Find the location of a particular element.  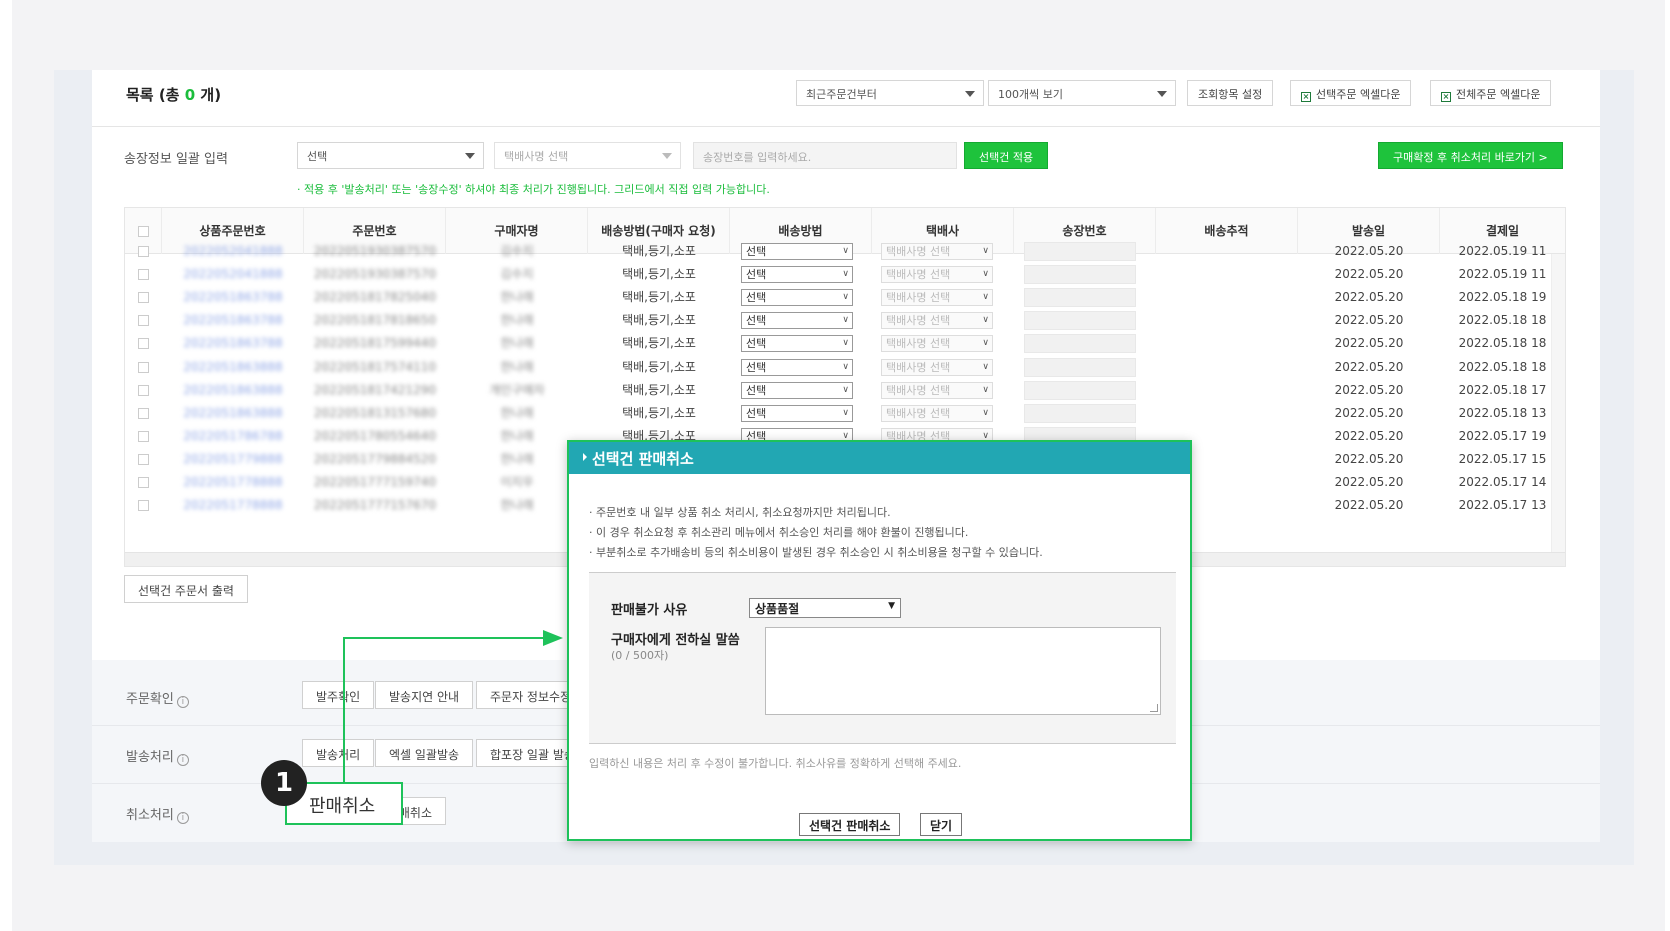

apply-selected-button: 선택건 적용 is located at coordinates (1006, 155).